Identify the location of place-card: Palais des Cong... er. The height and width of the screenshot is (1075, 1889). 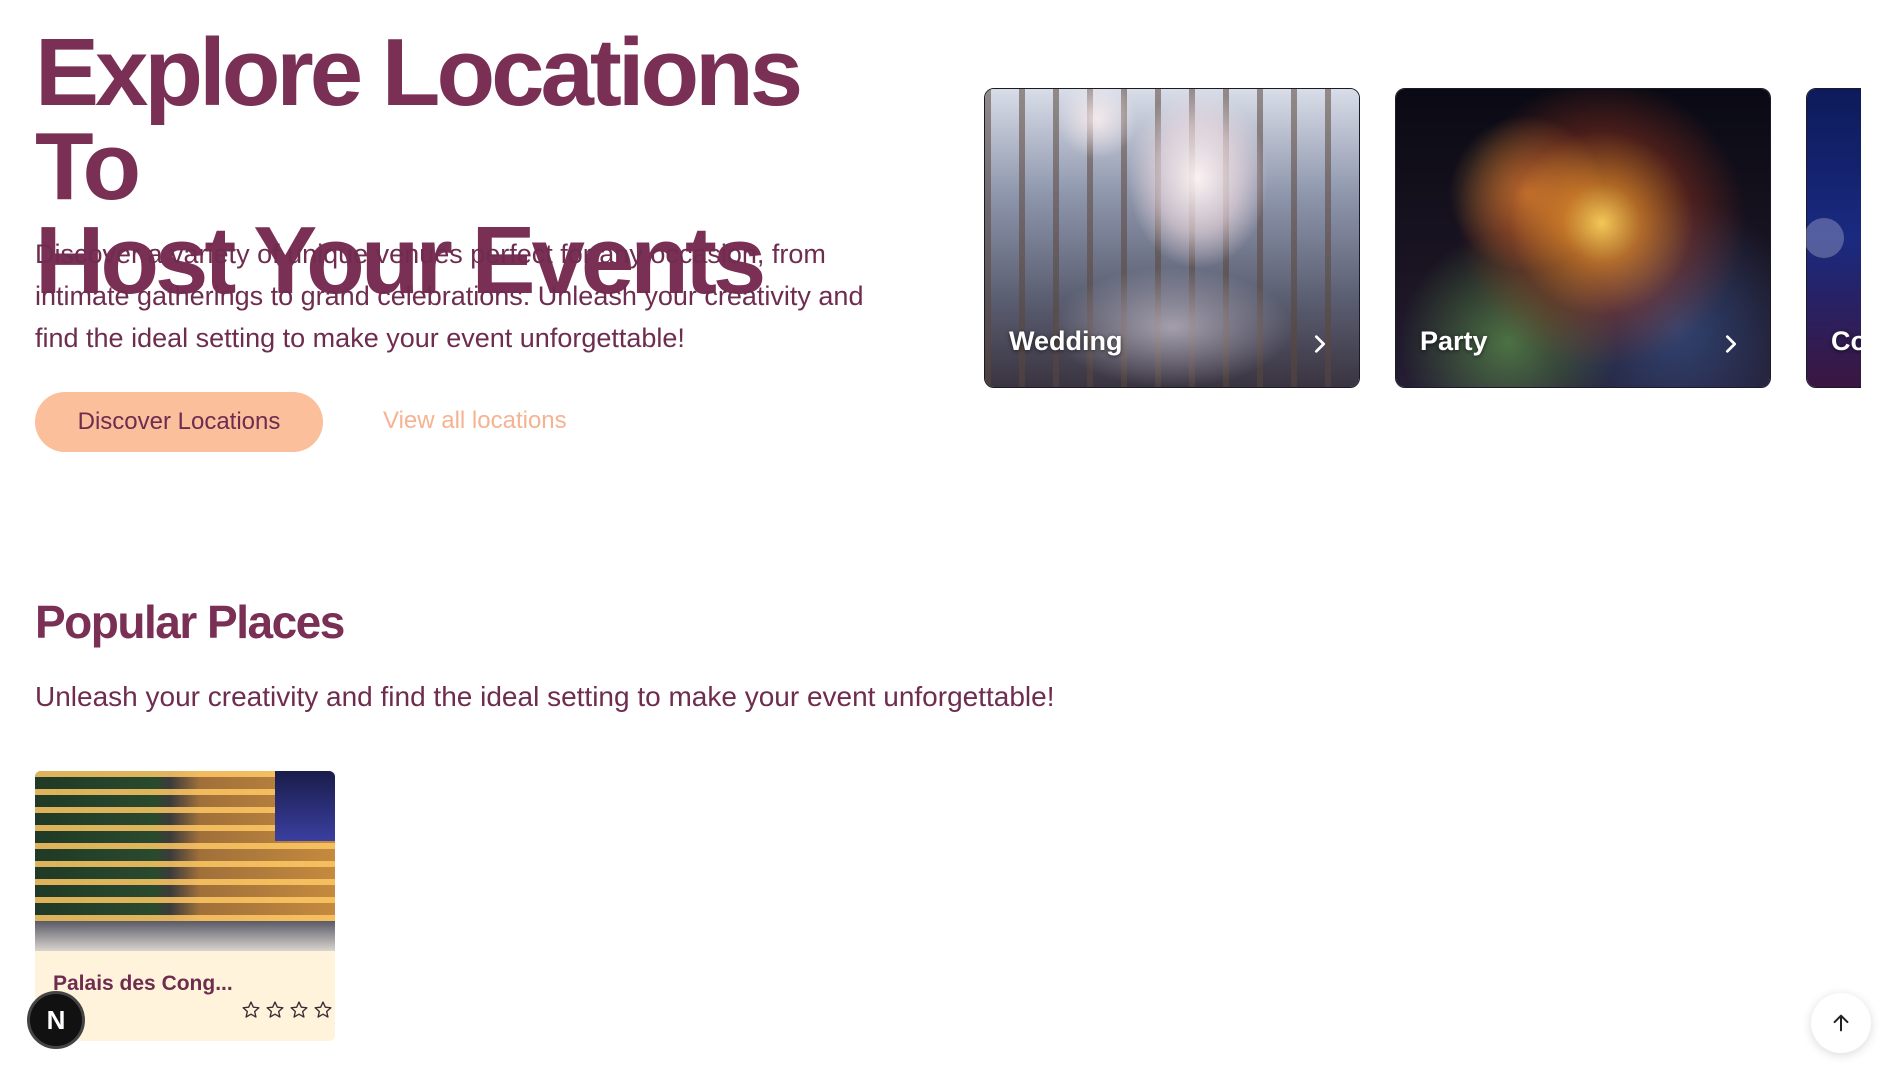
(185, 906).